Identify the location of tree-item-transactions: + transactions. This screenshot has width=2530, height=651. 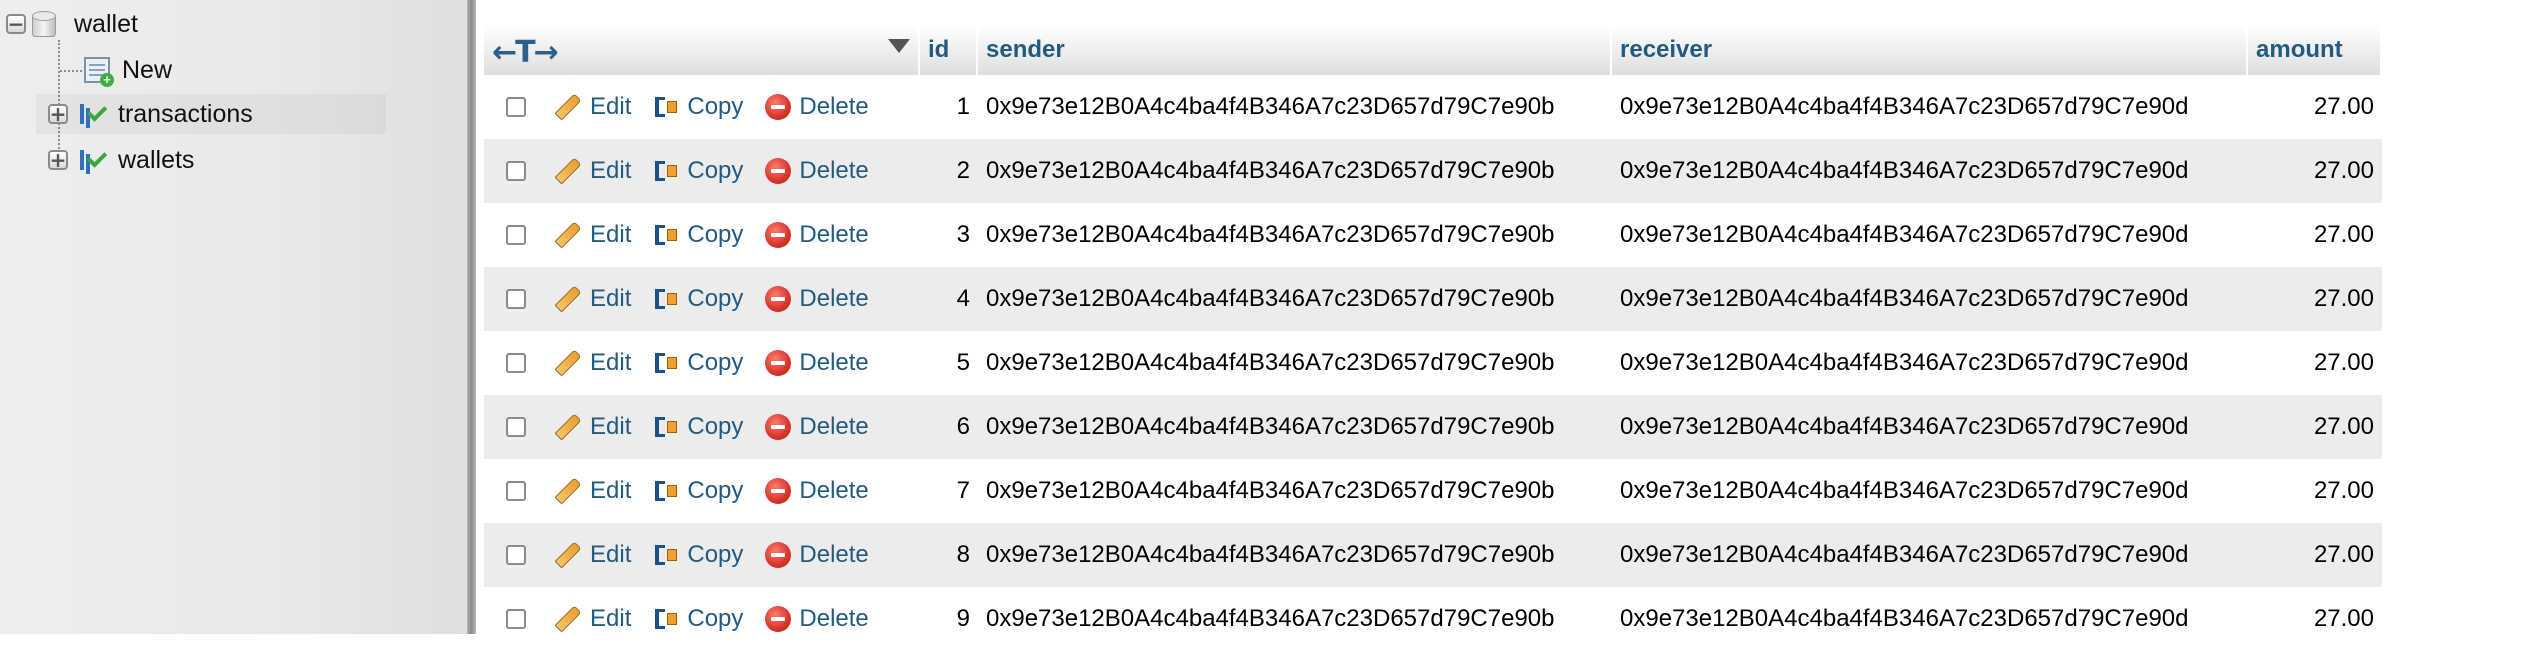
(211, 114).